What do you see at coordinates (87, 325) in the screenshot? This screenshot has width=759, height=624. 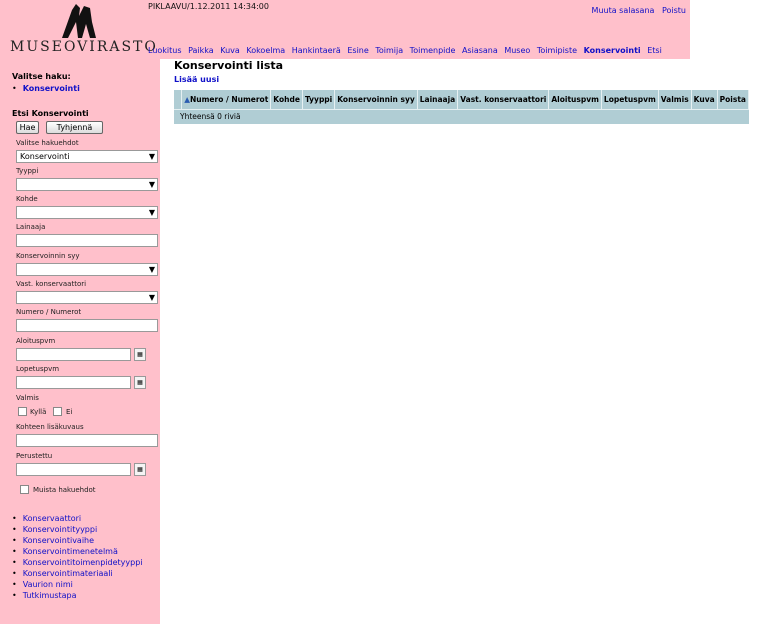 I see `number-input` at bounding box center [87, 325].